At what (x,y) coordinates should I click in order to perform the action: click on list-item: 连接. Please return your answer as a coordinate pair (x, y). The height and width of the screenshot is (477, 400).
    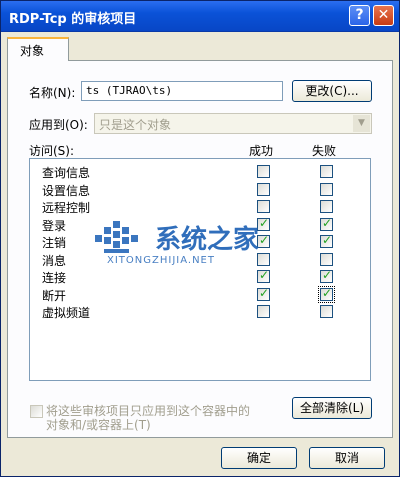
    Looking at the image, I should click on (200, 277).